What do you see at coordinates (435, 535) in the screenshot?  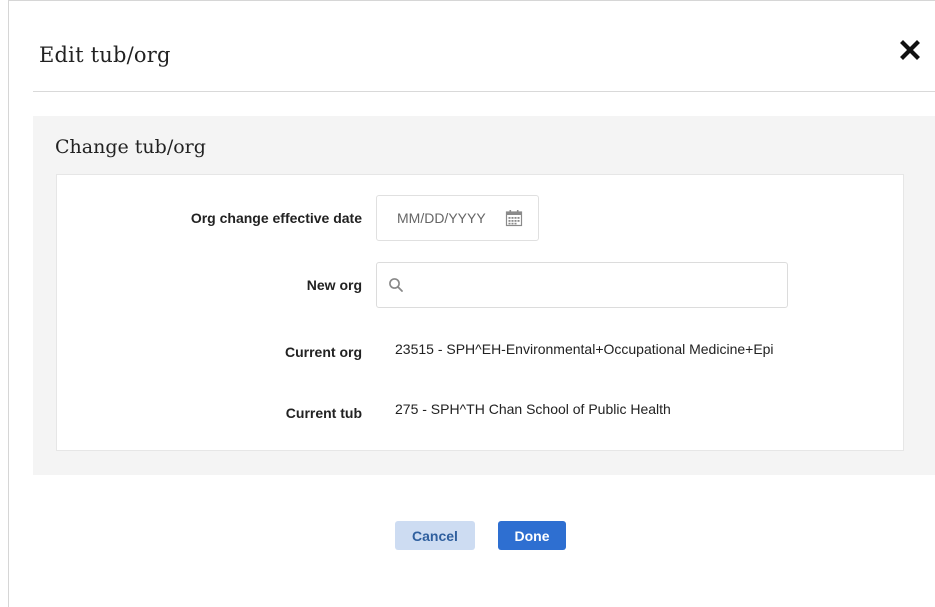 I see `cancel-button: Cancel` at bounding box center [435, 535].